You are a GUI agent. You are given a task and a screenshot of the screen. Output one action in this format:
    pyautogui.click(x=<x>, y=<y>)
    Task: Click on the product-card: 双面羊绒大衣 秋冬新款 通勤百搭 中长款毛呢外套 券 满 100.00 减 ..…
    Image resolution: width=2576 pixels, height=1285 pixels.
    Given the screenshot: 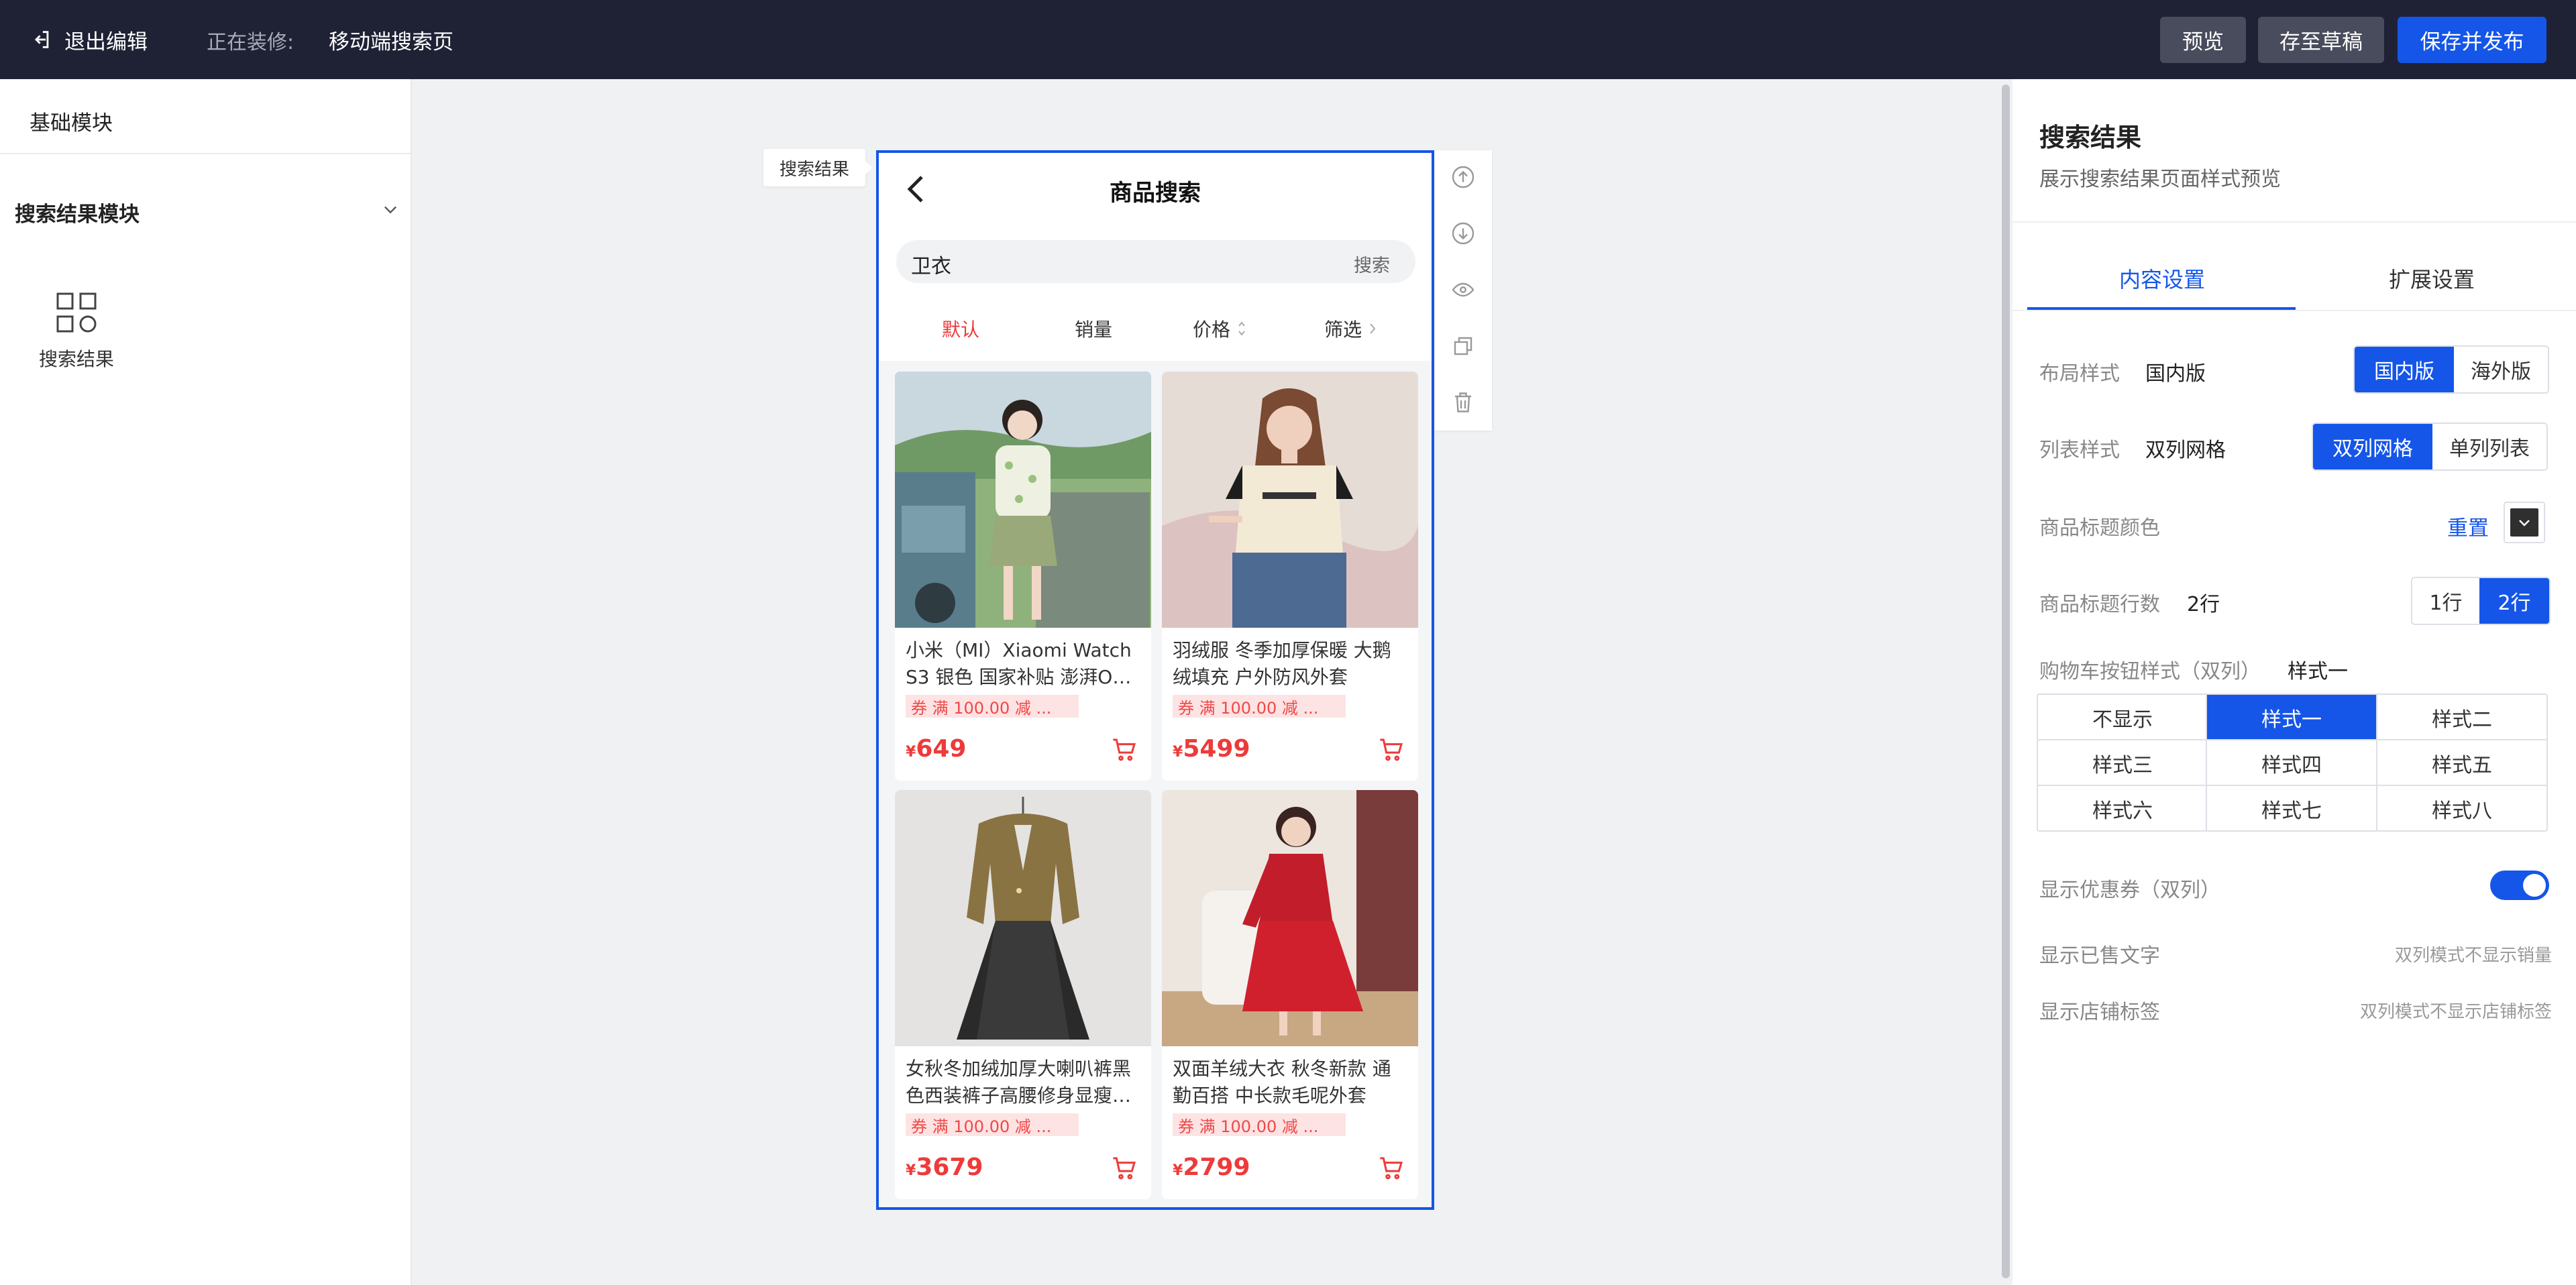 What is the action you would take?
    pyautogui.click(x=1290, y=994)
    